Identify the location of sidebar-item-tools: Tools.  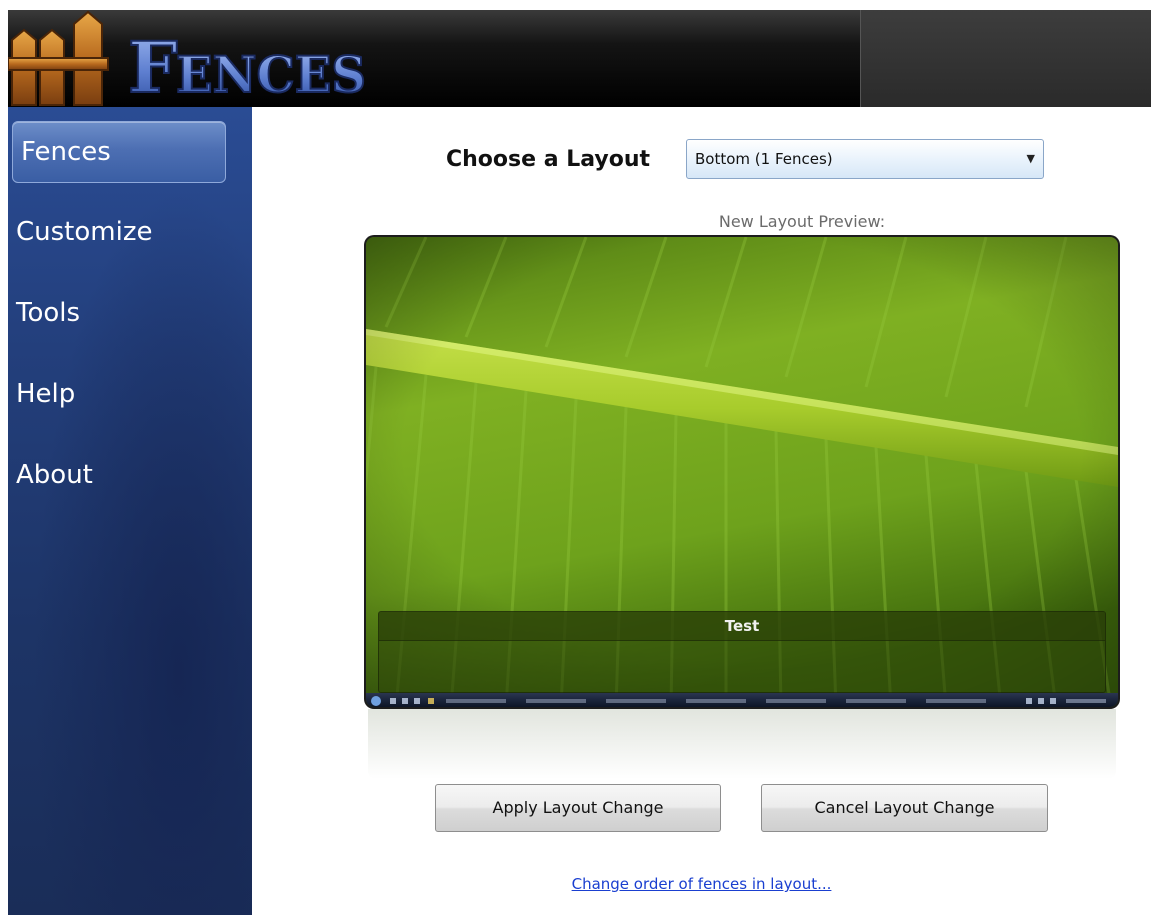
(130, 313).